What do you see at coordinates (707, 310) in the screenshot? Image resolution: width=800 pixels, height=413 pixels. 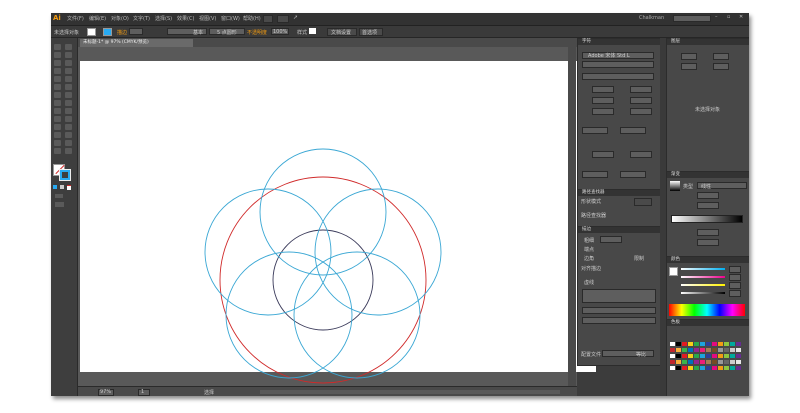 I see `color-spectrum` at bounding box center [707, 310].